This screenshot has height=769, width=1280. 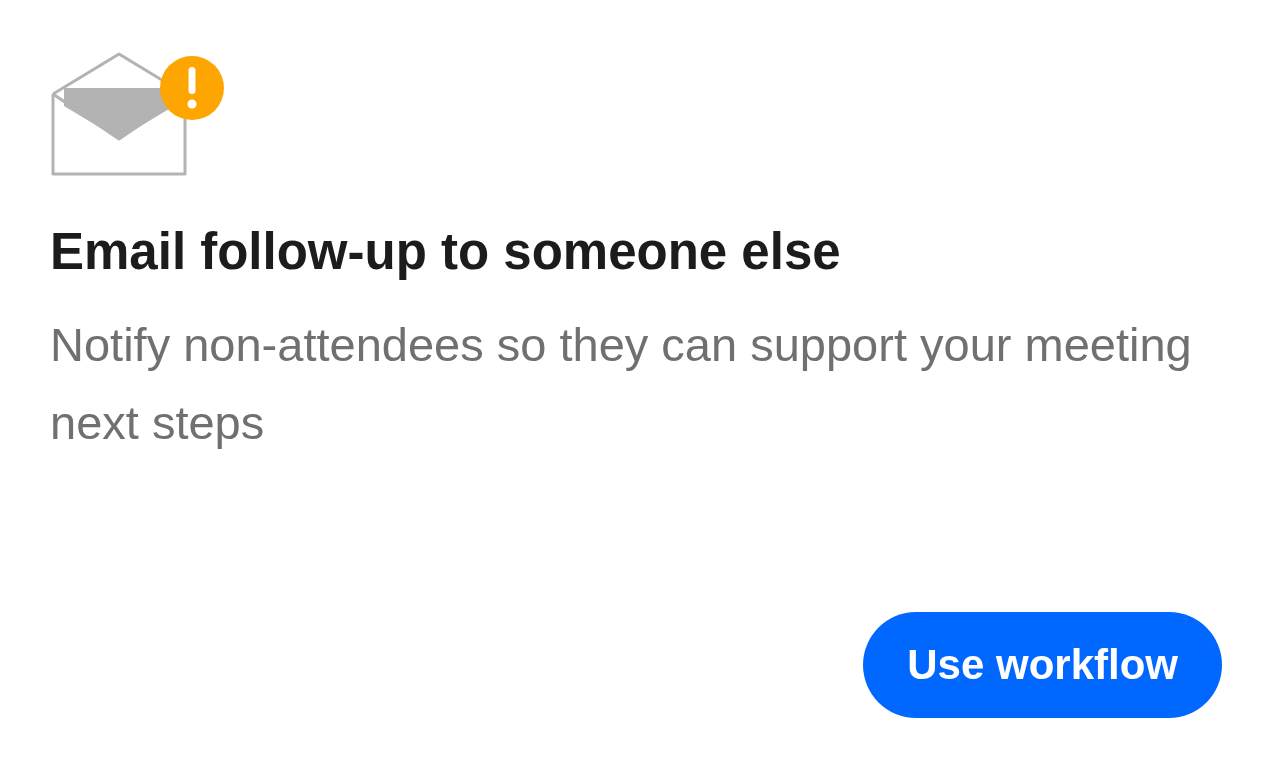 I want to click on envelope-alert-icon, so click(x=138, y=115).